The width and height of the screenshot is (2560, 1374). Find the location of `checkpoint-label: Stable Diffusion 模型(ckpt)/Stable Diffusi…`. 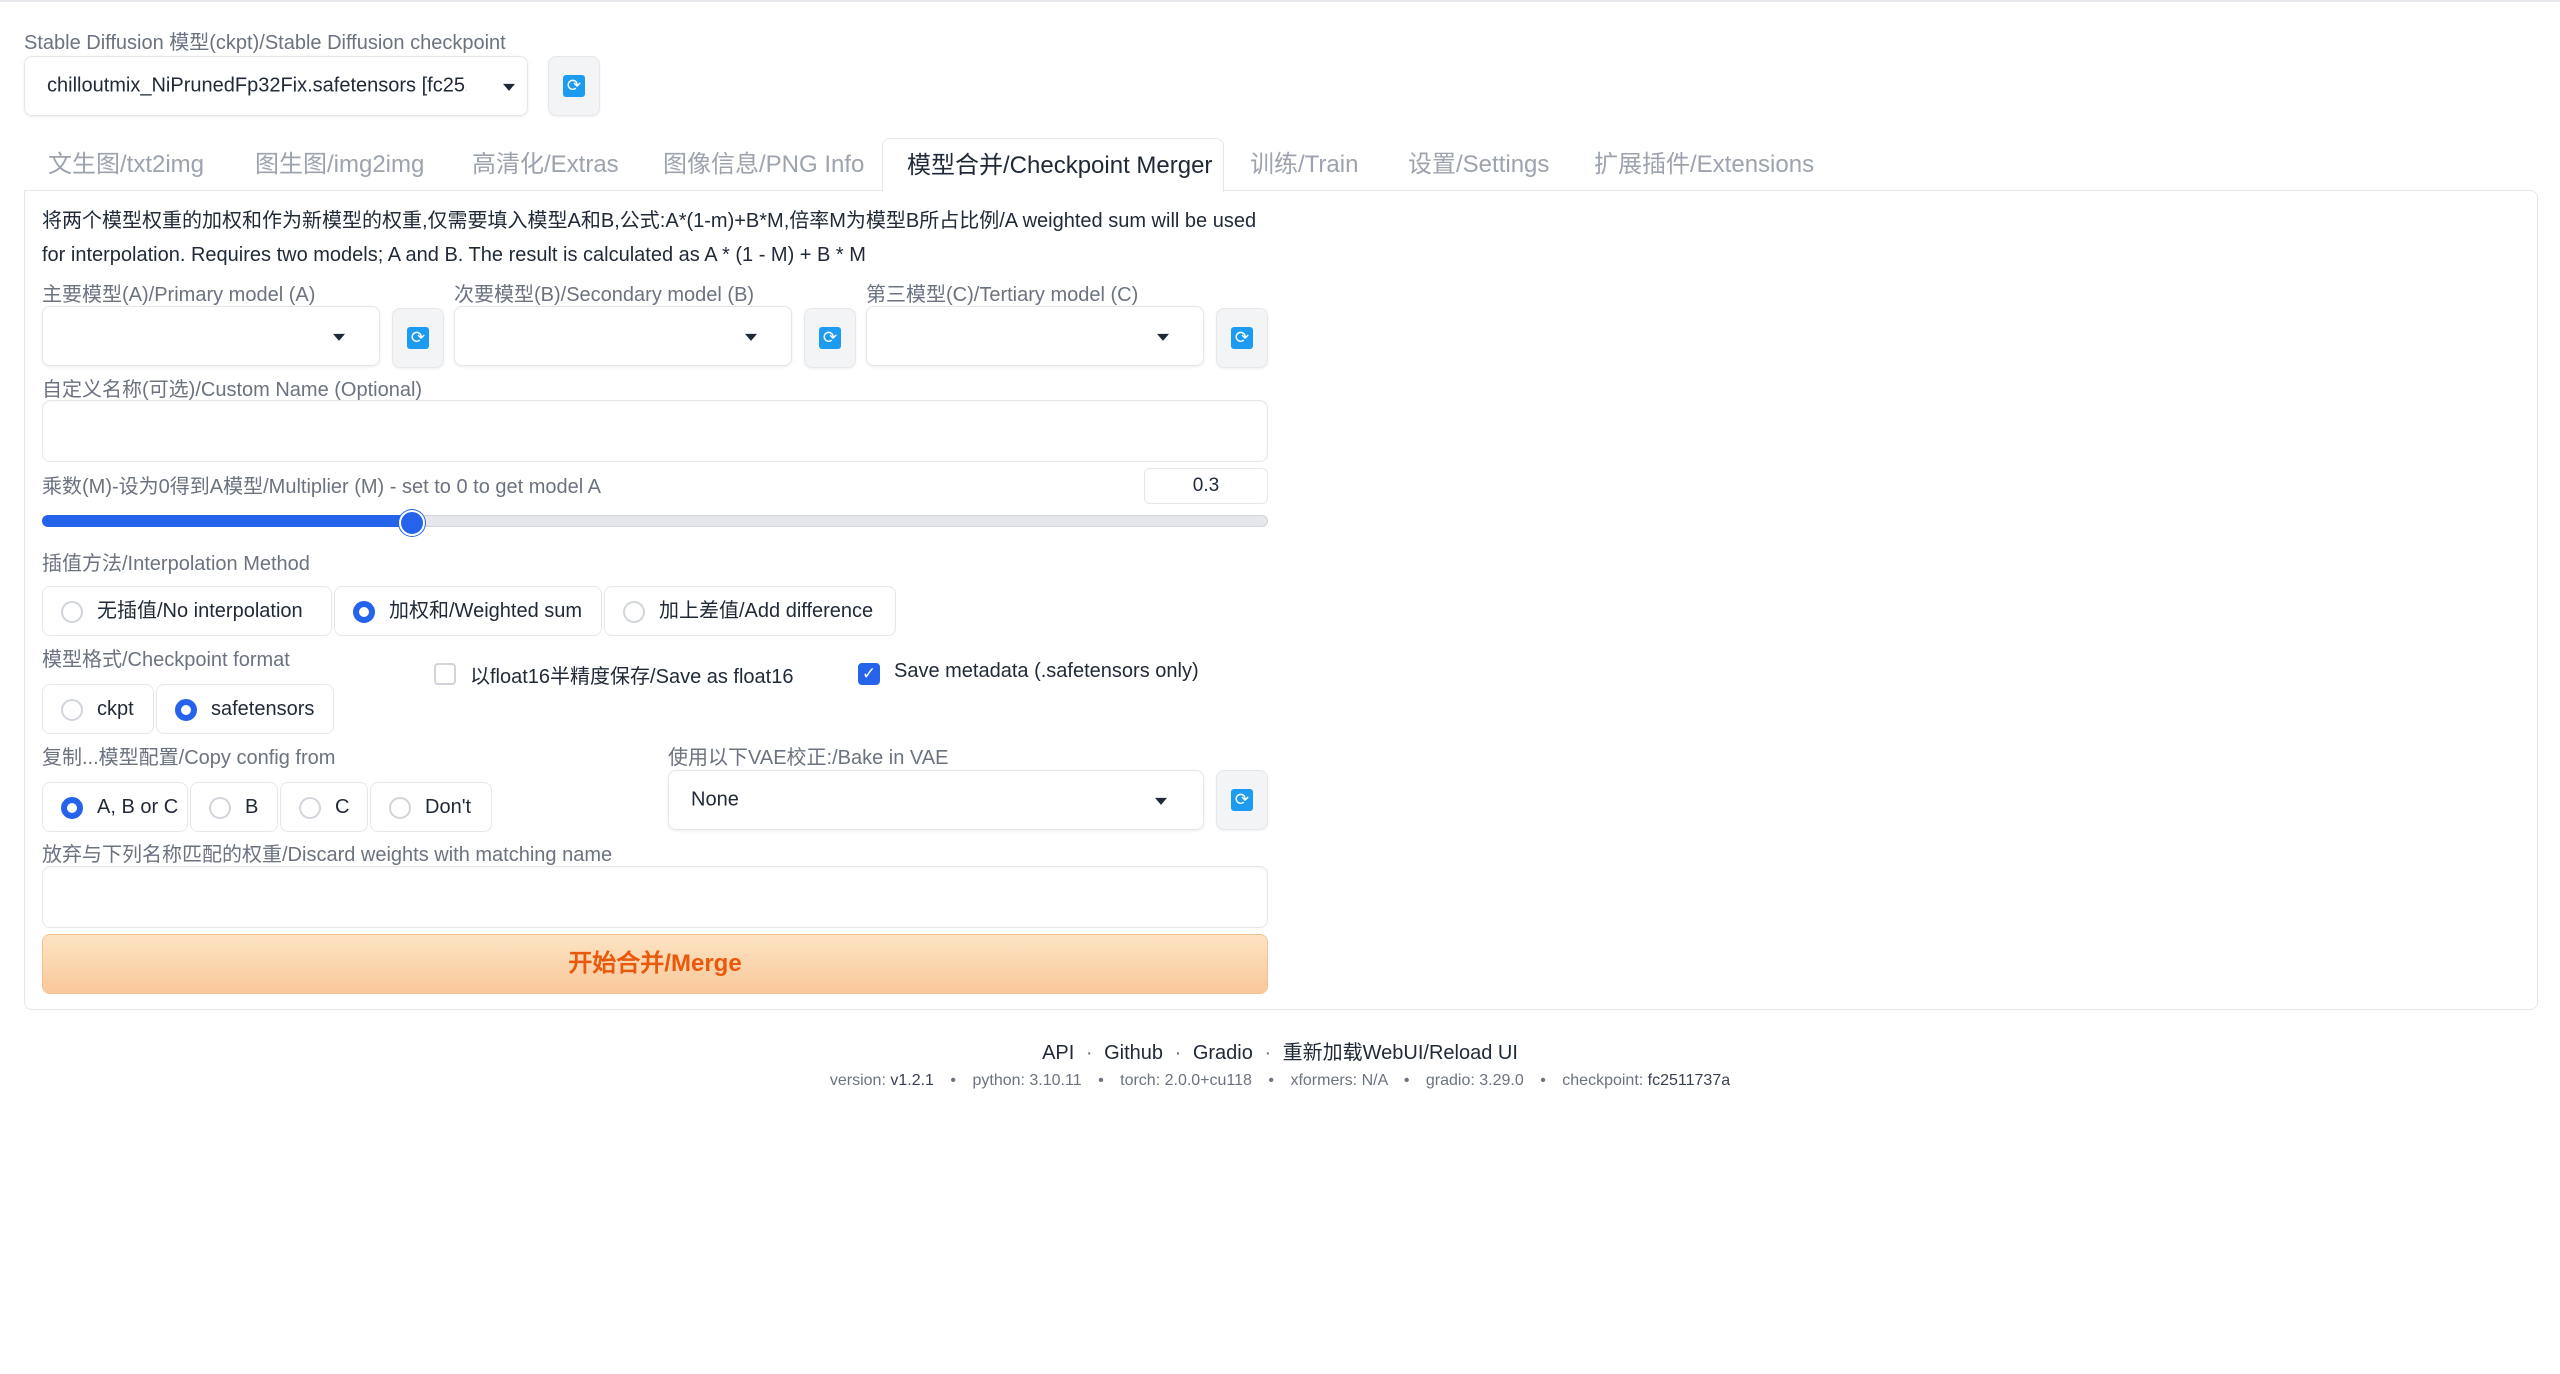

checkpoint-label: Stable Diffusion 模型(ckpt)/Stable Diffusi… is located at coordinates (265, 43).